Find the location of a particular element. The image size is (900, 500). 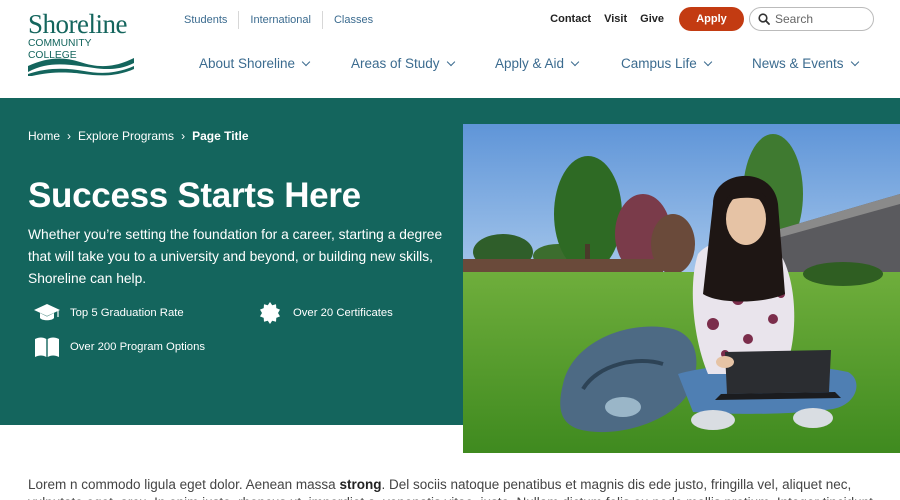

util-link-give: Give is located at coordinates (652, 19).